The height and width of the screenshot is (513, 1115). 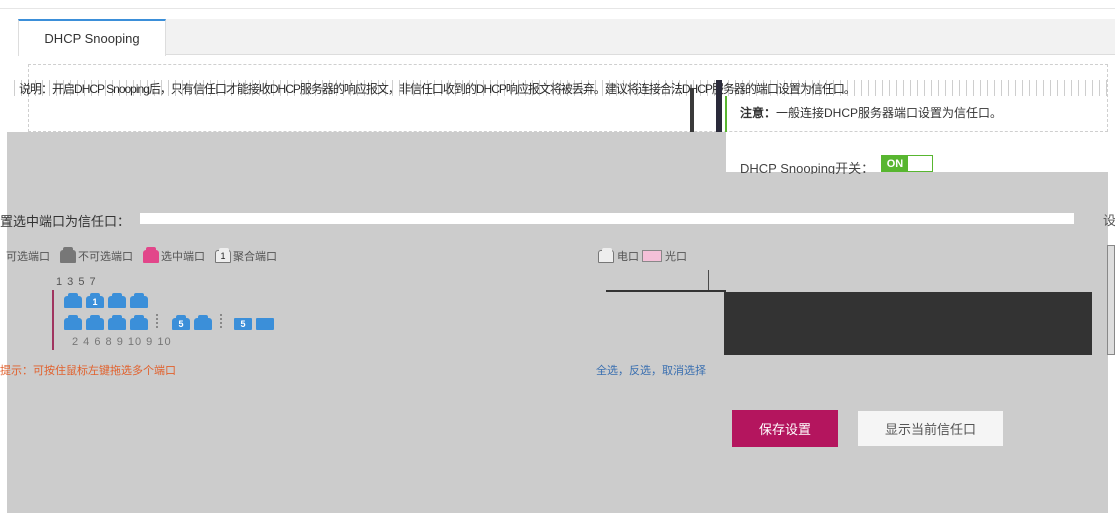 I want to click on cancel-selection-link: 取消选择, so click(x=684, y=371).